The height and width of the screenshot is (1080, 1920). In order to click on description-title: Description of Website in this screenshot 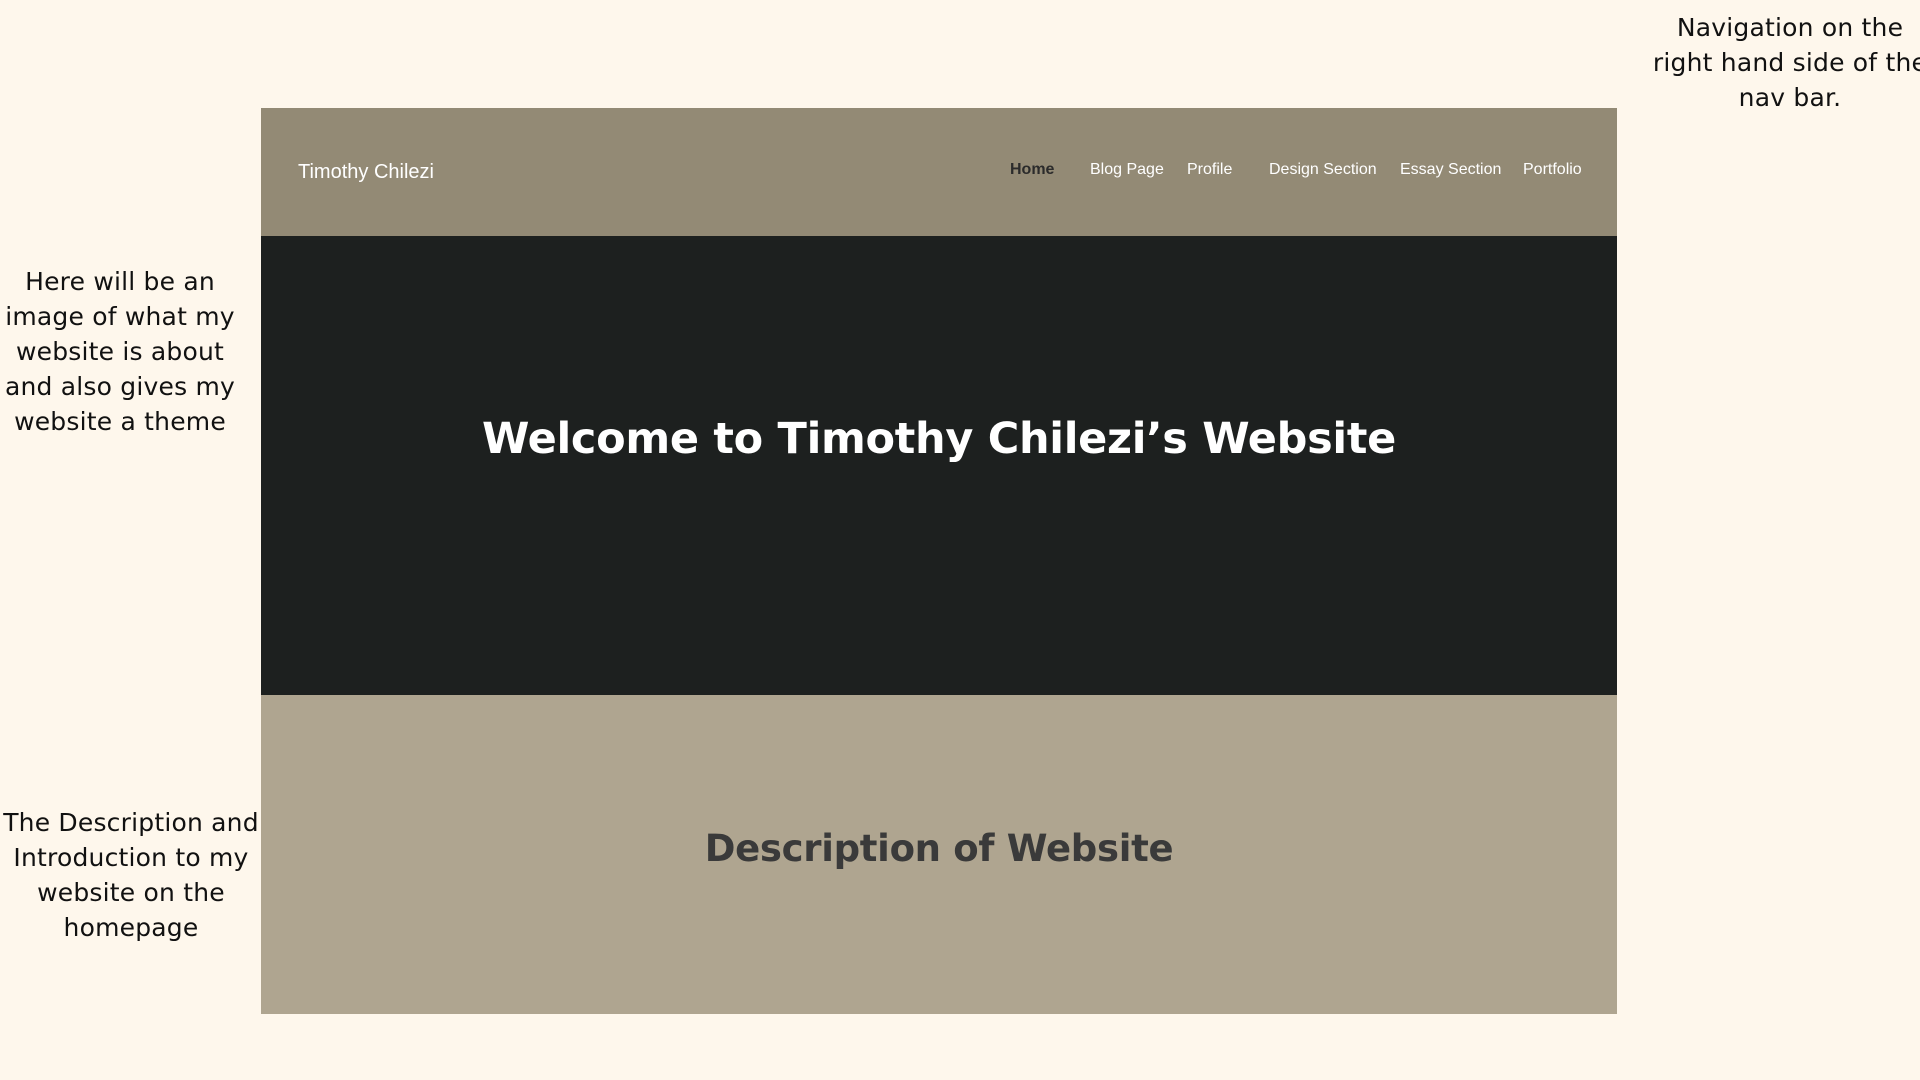, I will do `click(939, 848)`.